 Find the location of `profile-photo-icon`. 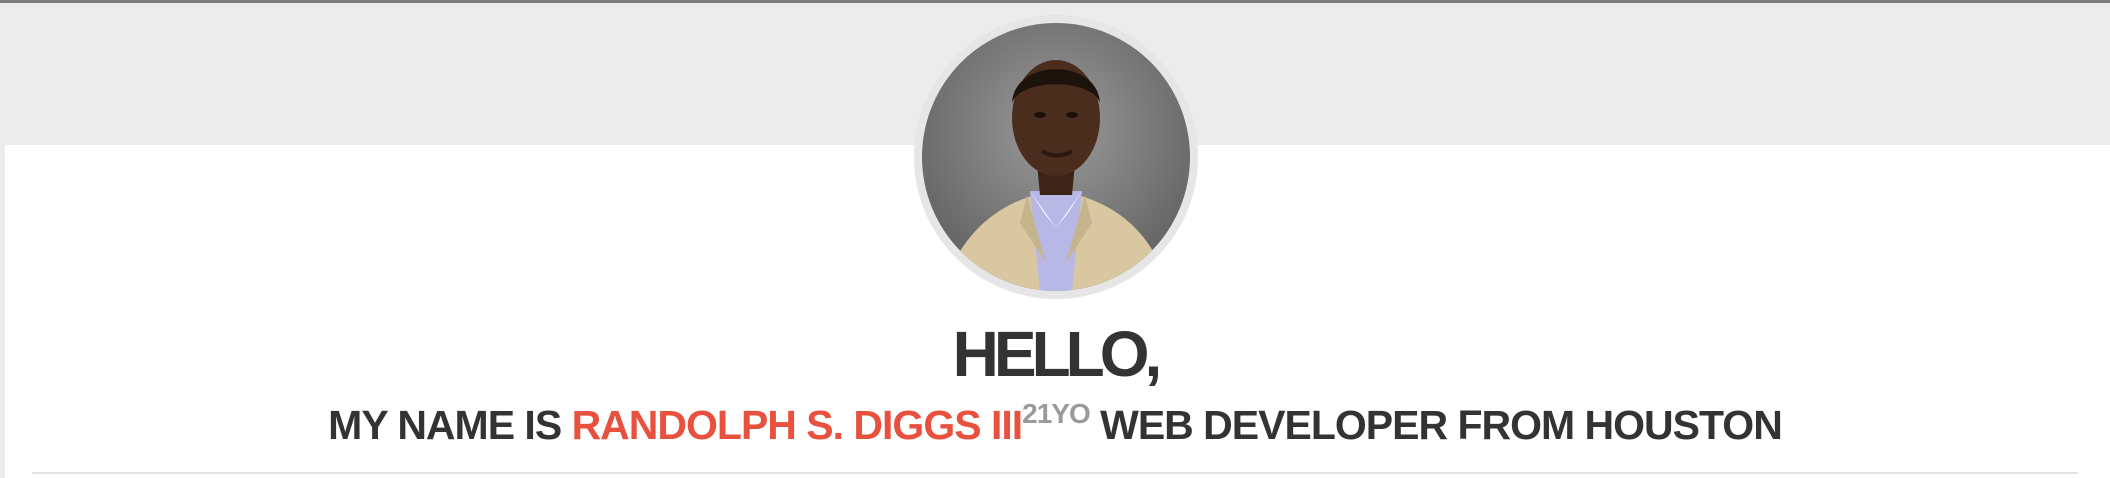

profile-photo-icon is located at coordinates (1056, 157).